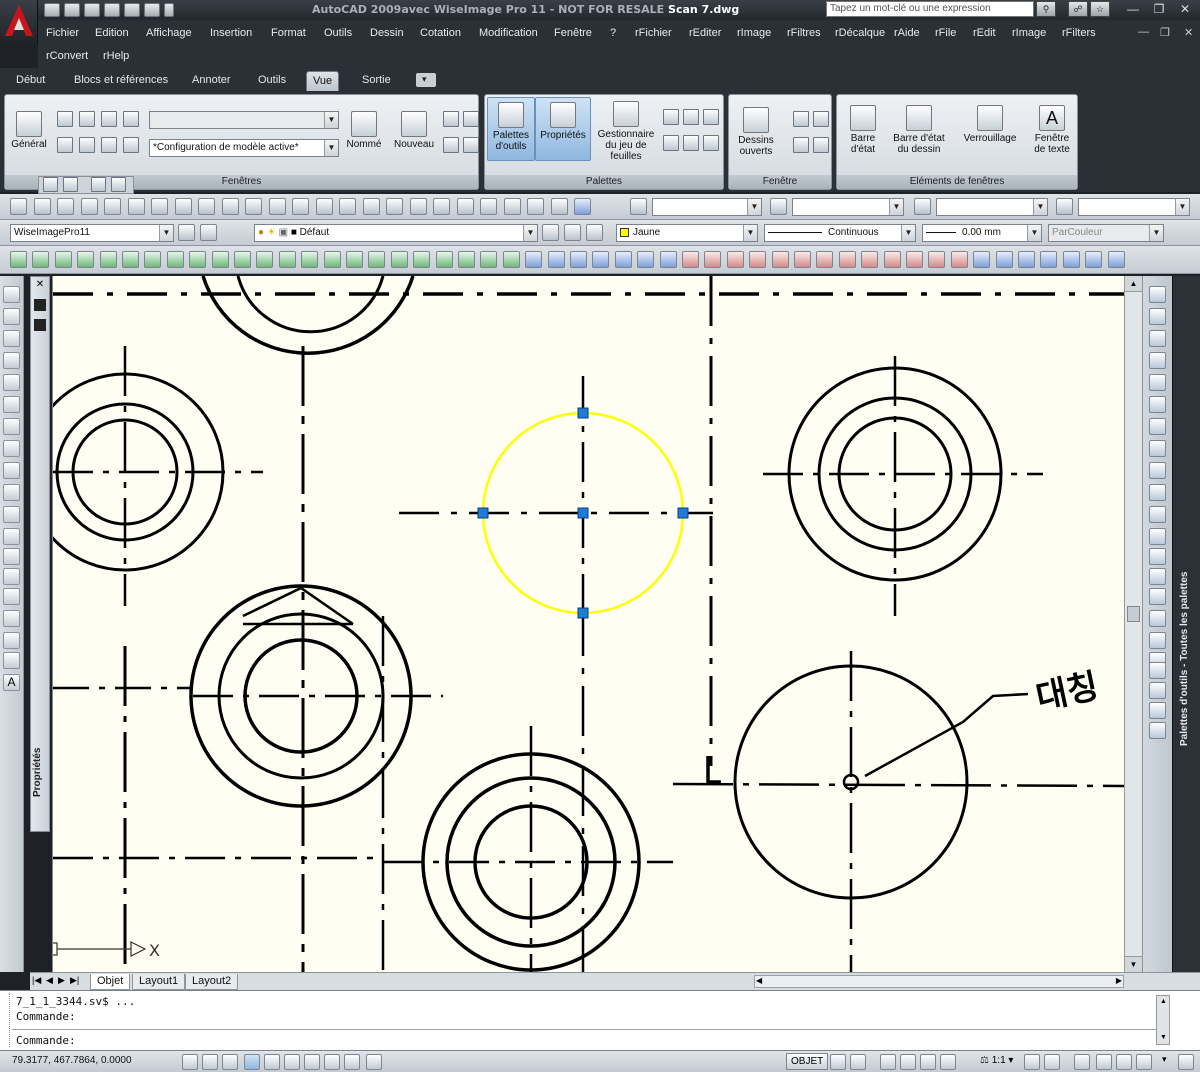  I want to click on move-icon, so click(1157, 404).